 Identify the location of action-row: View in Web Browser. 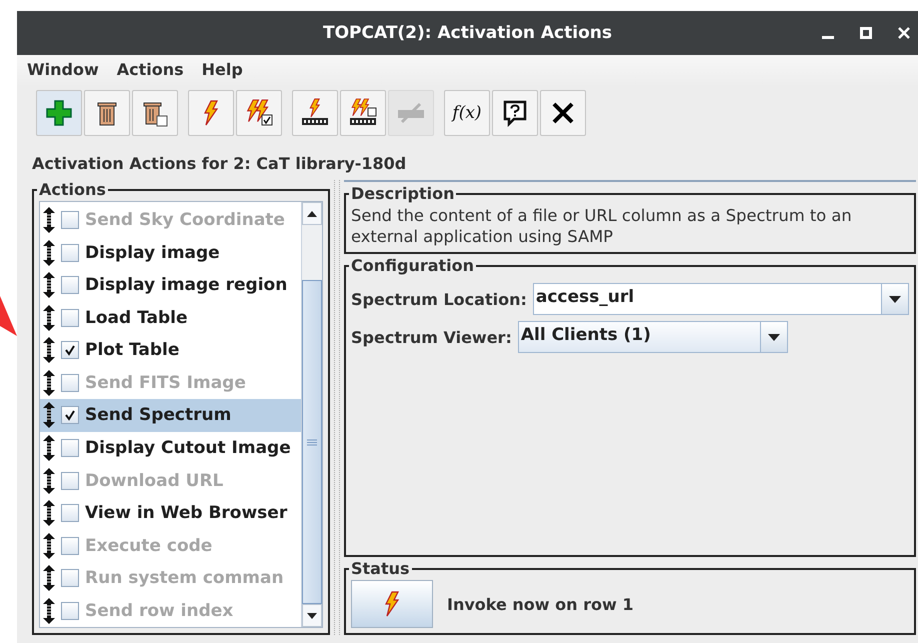
(170, 513).